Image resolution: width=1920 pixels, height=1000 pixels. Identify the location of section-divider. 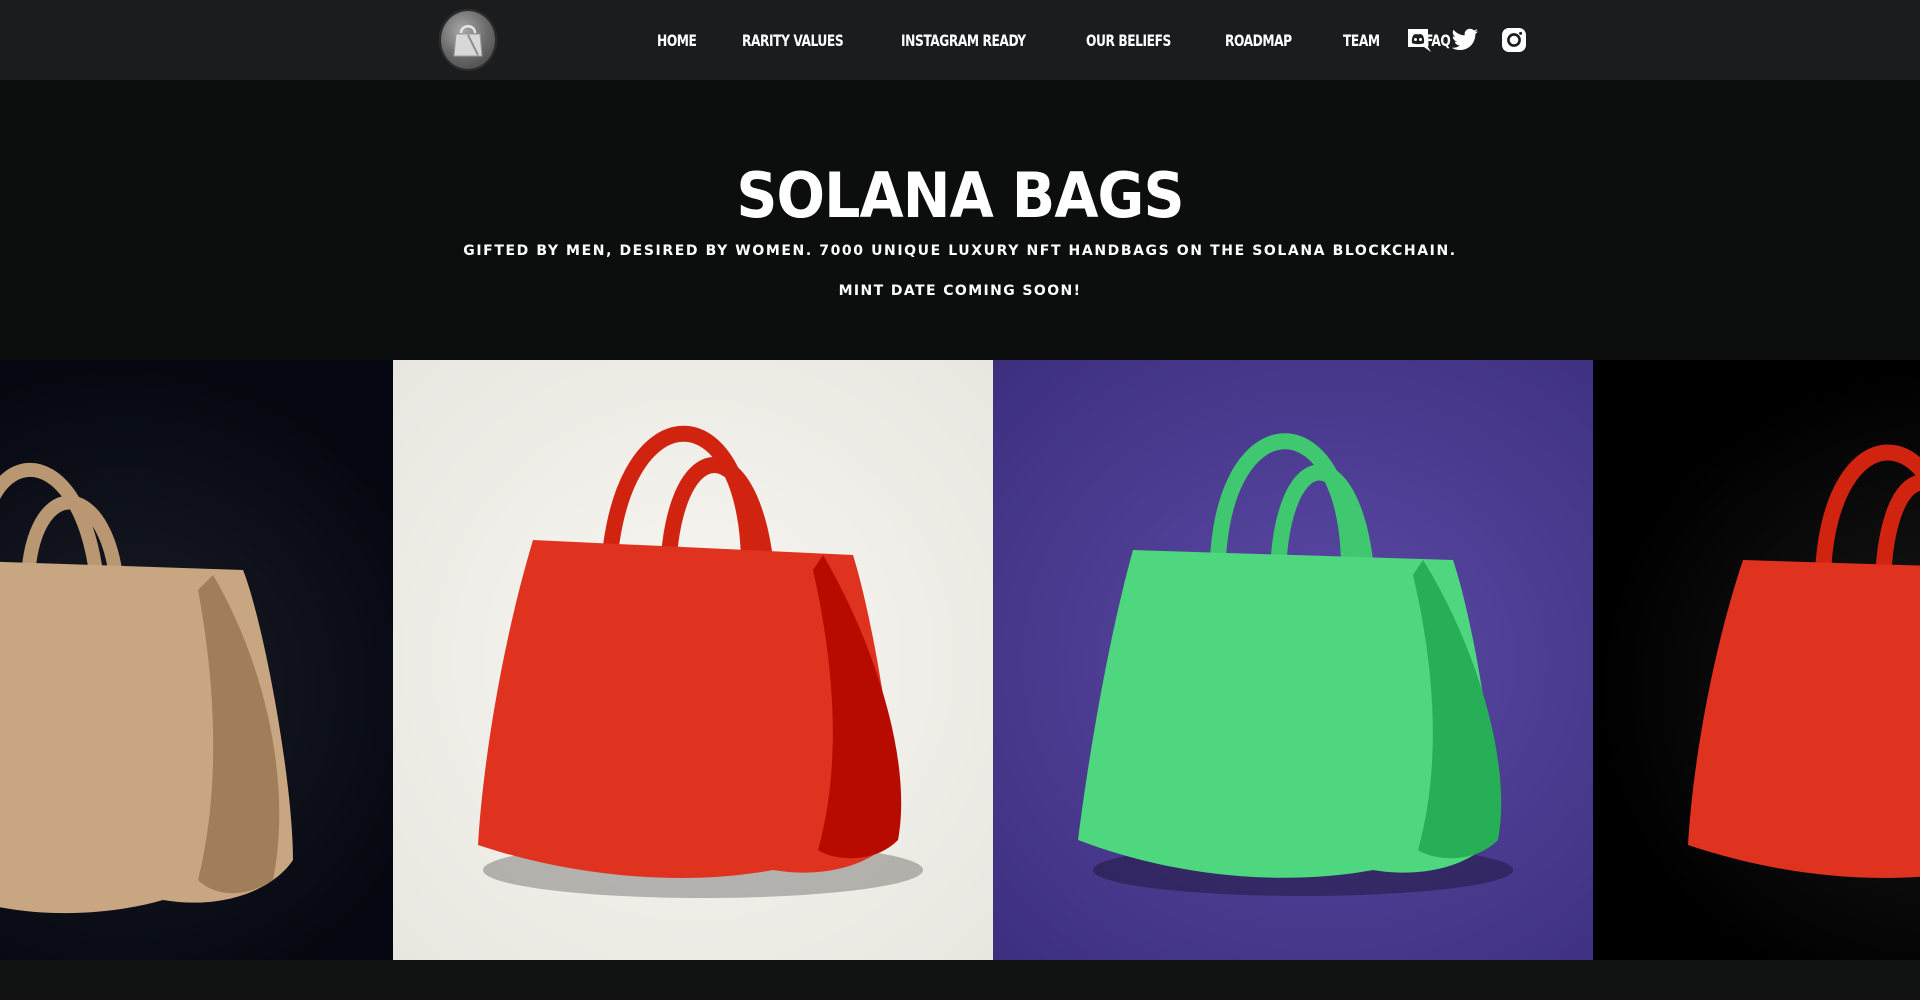
(960, 980).